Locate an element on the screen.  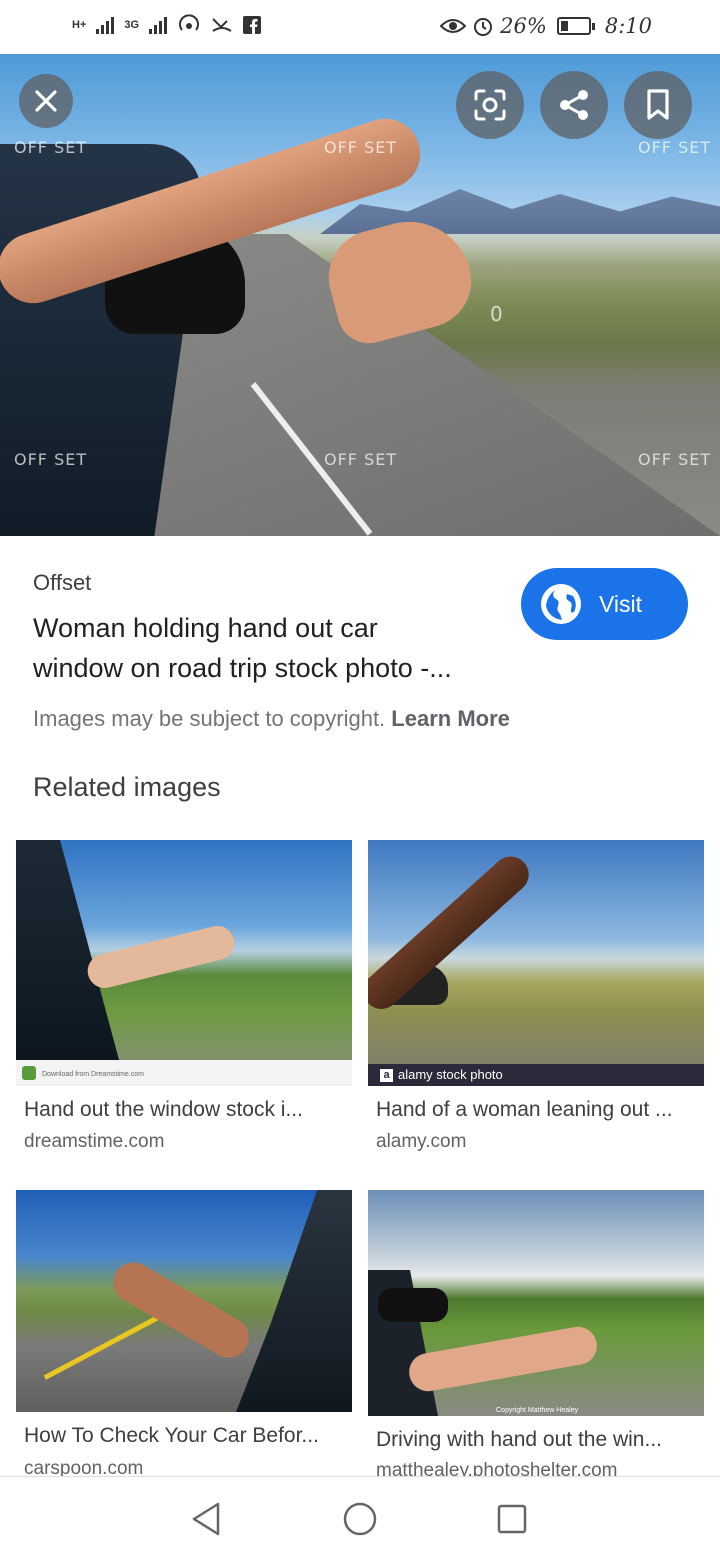
related-thumbnail: Download from Dreamstime.com is located at coordinates (184, 963).